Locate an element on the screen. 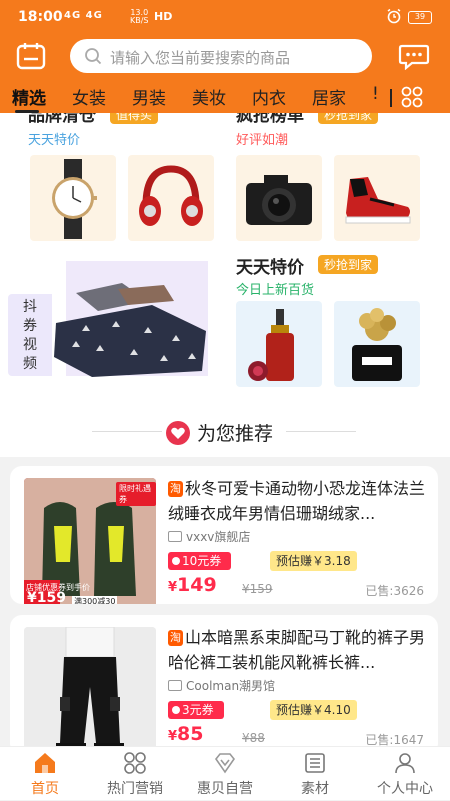  bottom-nav: 首页 热门营销 惠贝自营 素材 个人中心 is located at coordinates (225, 773).